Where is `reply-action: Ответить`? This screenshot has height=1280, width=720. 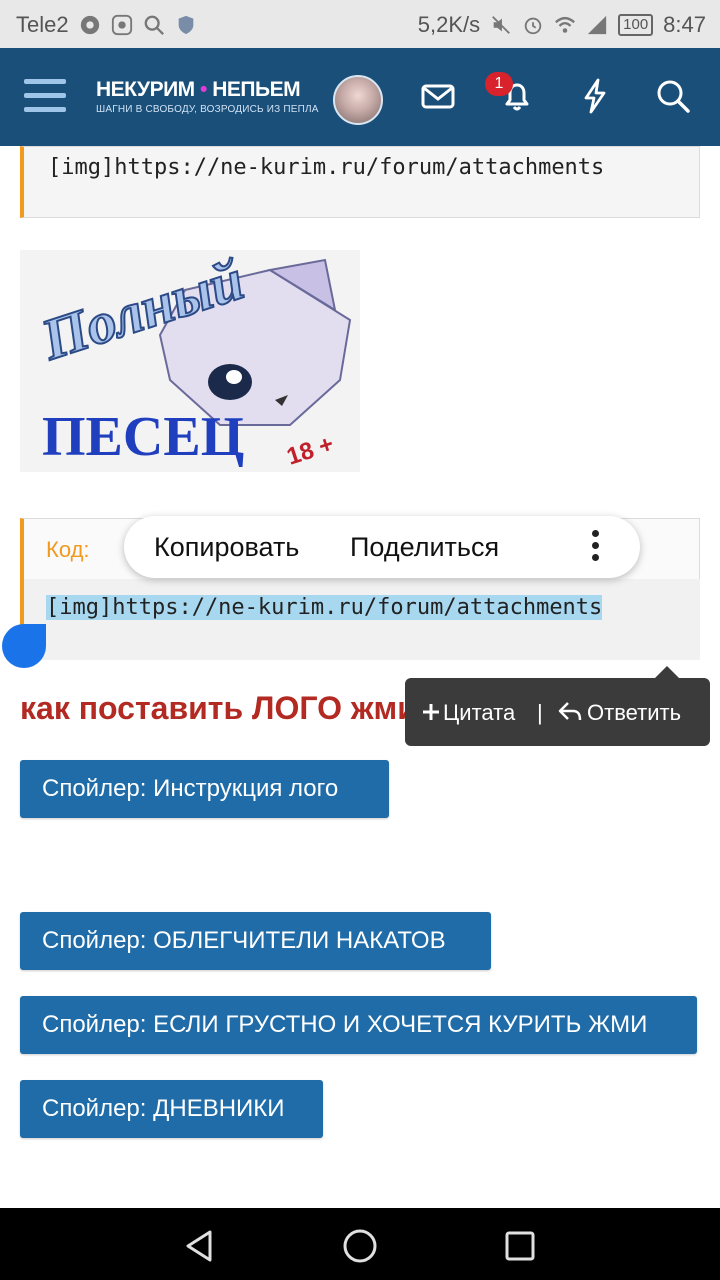 reply-action: Ответить is located at coordinates (634, 713).